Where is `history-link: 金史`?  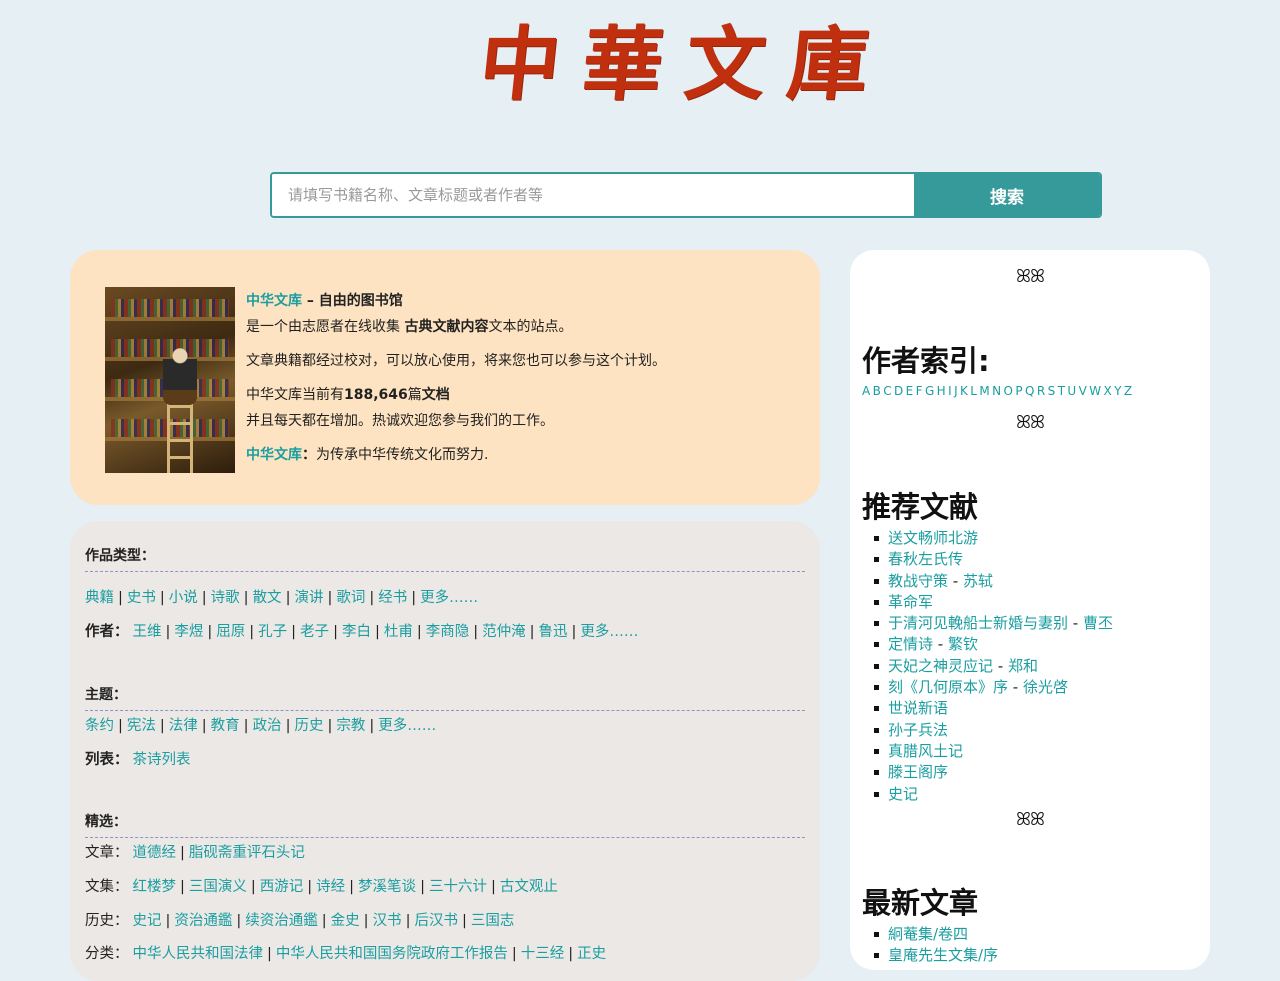 history-link: 金史 is located at coordinates (345, 921).